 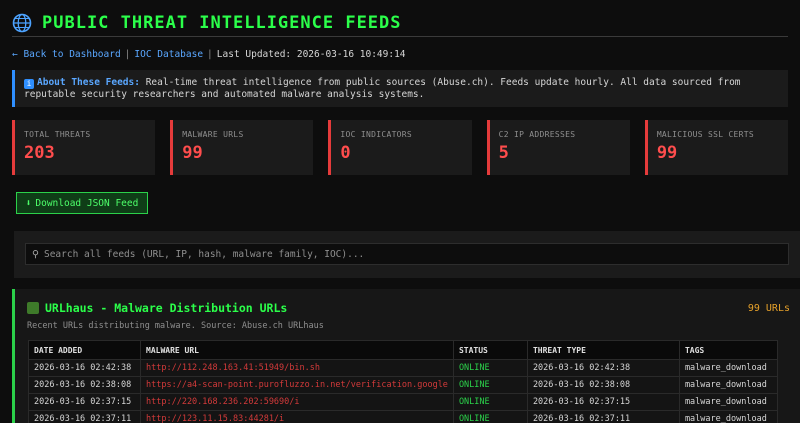 I want to click on stat-value: 5, so click(x=503, y=153).